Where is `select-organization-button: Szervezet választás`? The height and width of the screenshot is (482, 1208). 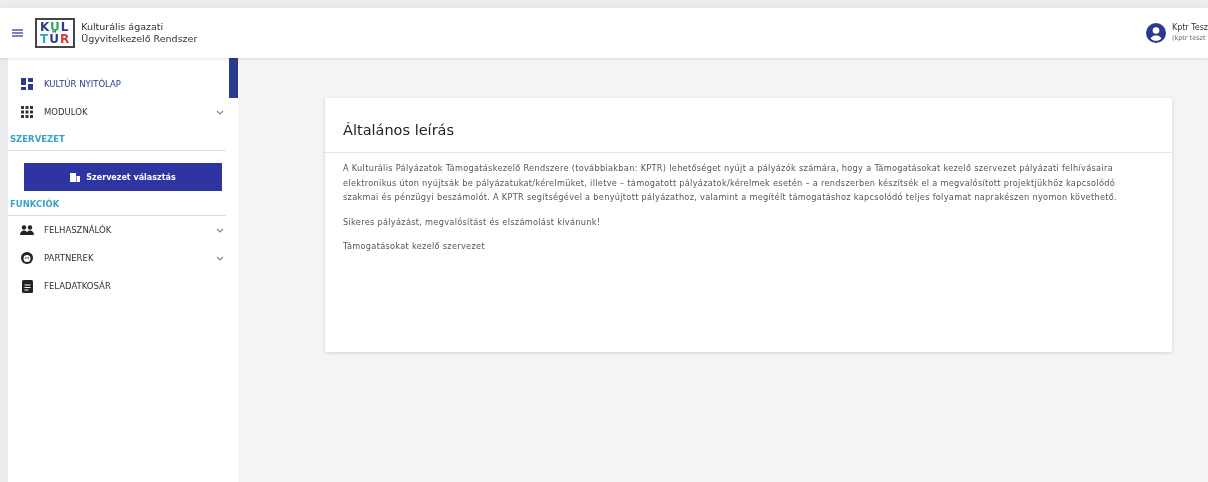 select-organization-button: Szervezet választás is located at coordinates (123, 177).